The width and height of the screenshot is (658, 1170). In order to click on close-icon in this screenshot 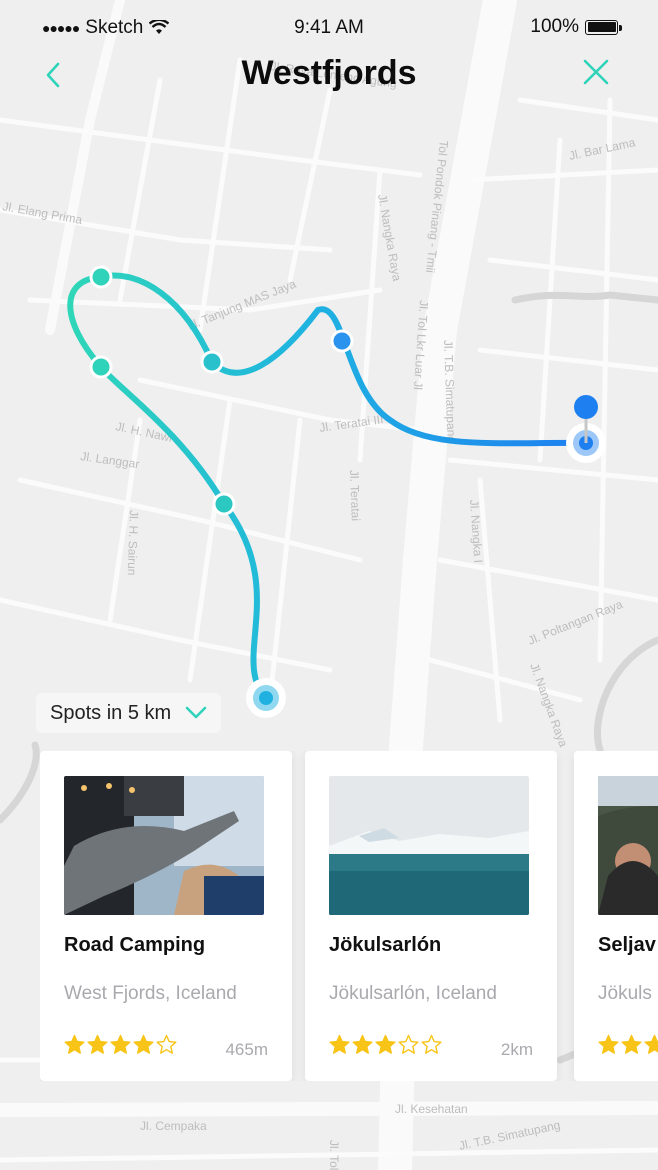, I will do `click(596, 72)`.